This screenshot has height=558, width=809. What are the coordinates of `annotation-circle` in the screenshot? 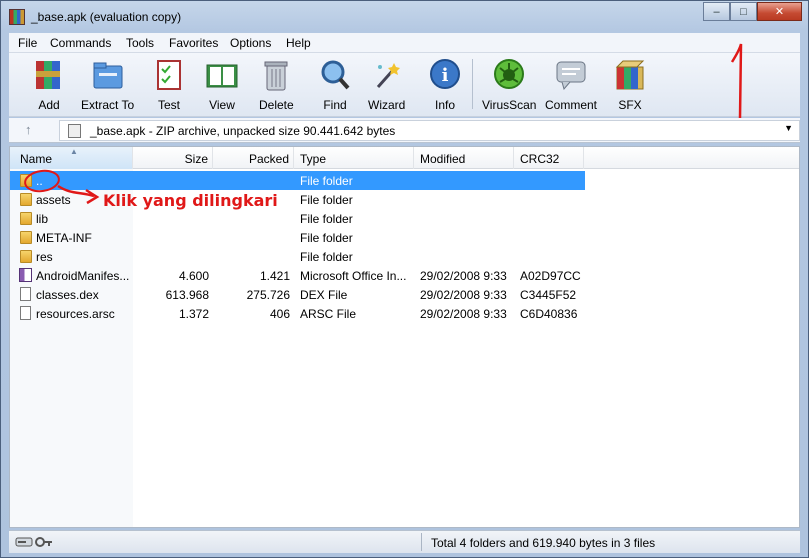 It's located at (42, 181).